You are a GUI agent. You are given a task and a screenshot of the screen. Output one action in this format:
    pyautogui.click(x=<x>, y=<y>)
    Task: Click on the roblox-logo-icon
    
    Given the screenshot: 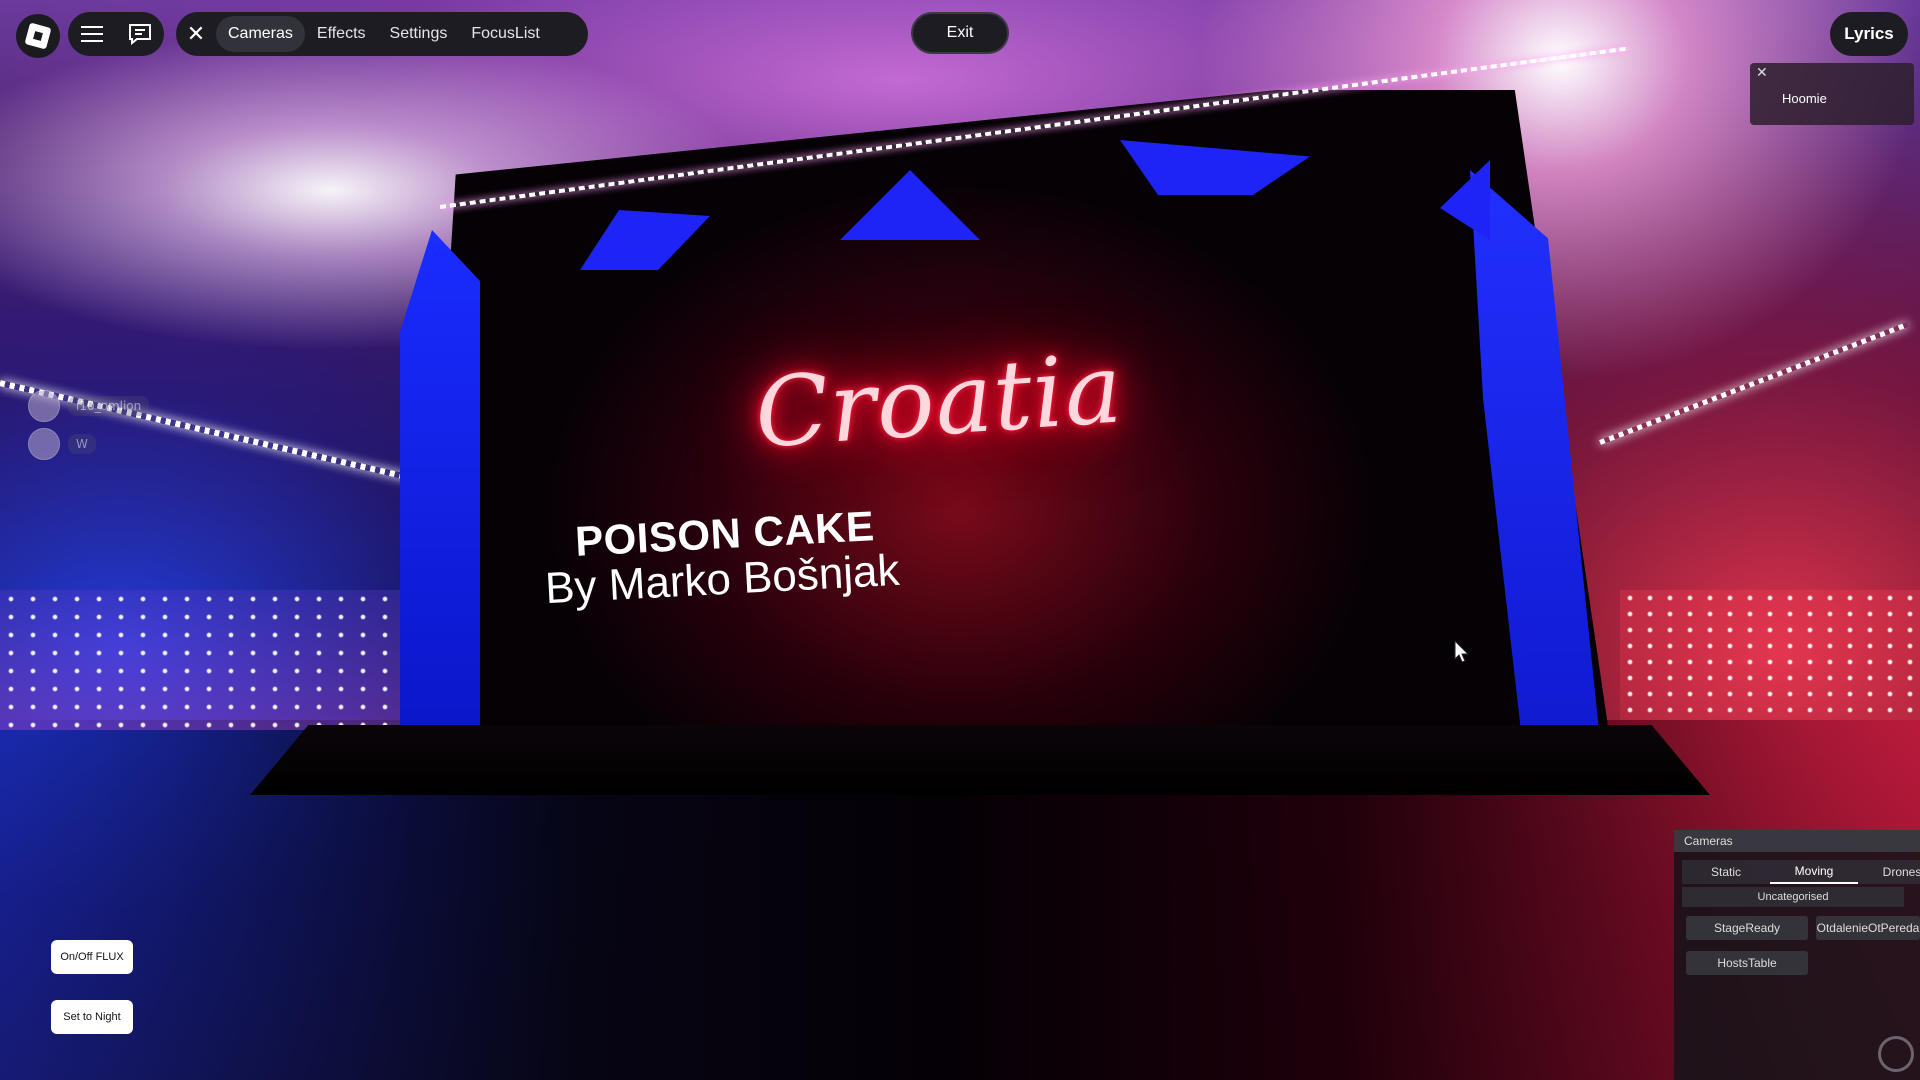 What is the action you would take?
    pyautogui.click(x=38, y=36)
    